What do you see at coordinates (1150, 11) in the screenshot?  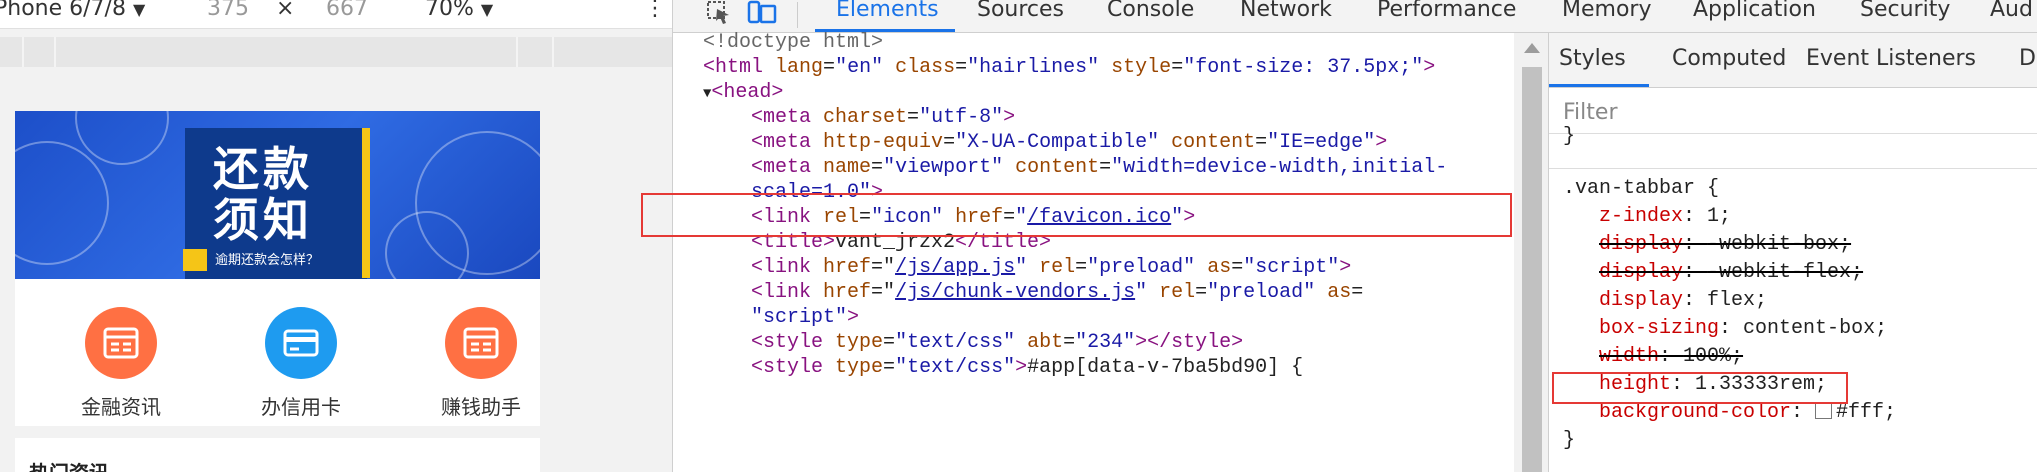 I see `tab-console: Console` at bounding box center [1150, 11].